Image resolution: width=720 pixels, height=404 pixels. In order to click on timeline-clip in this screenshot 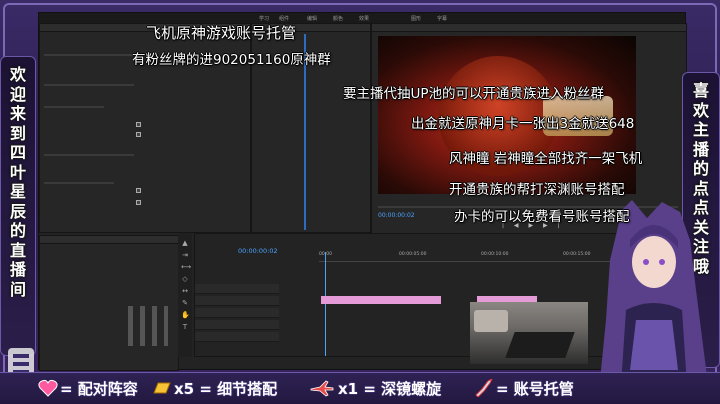, I will do `click(381, 300)`.